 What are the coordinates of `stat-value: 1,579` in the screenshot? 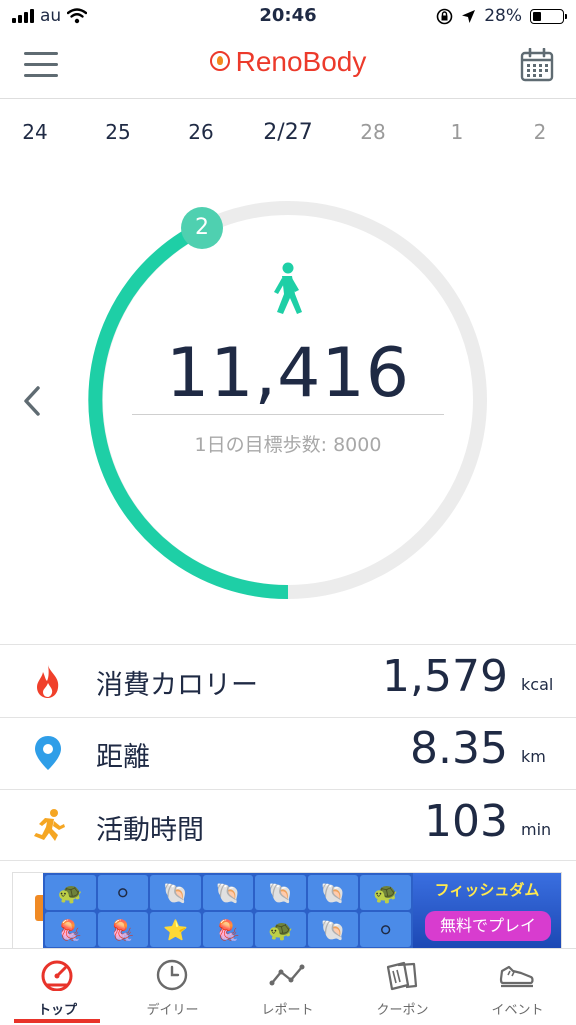 It's located at (445, 676).